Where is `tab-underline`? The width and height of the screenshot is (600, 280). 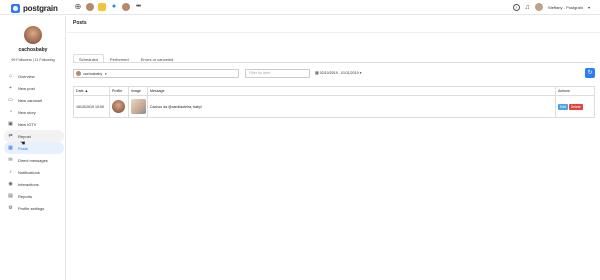
tab-underline is located at coordinates (334, 62).